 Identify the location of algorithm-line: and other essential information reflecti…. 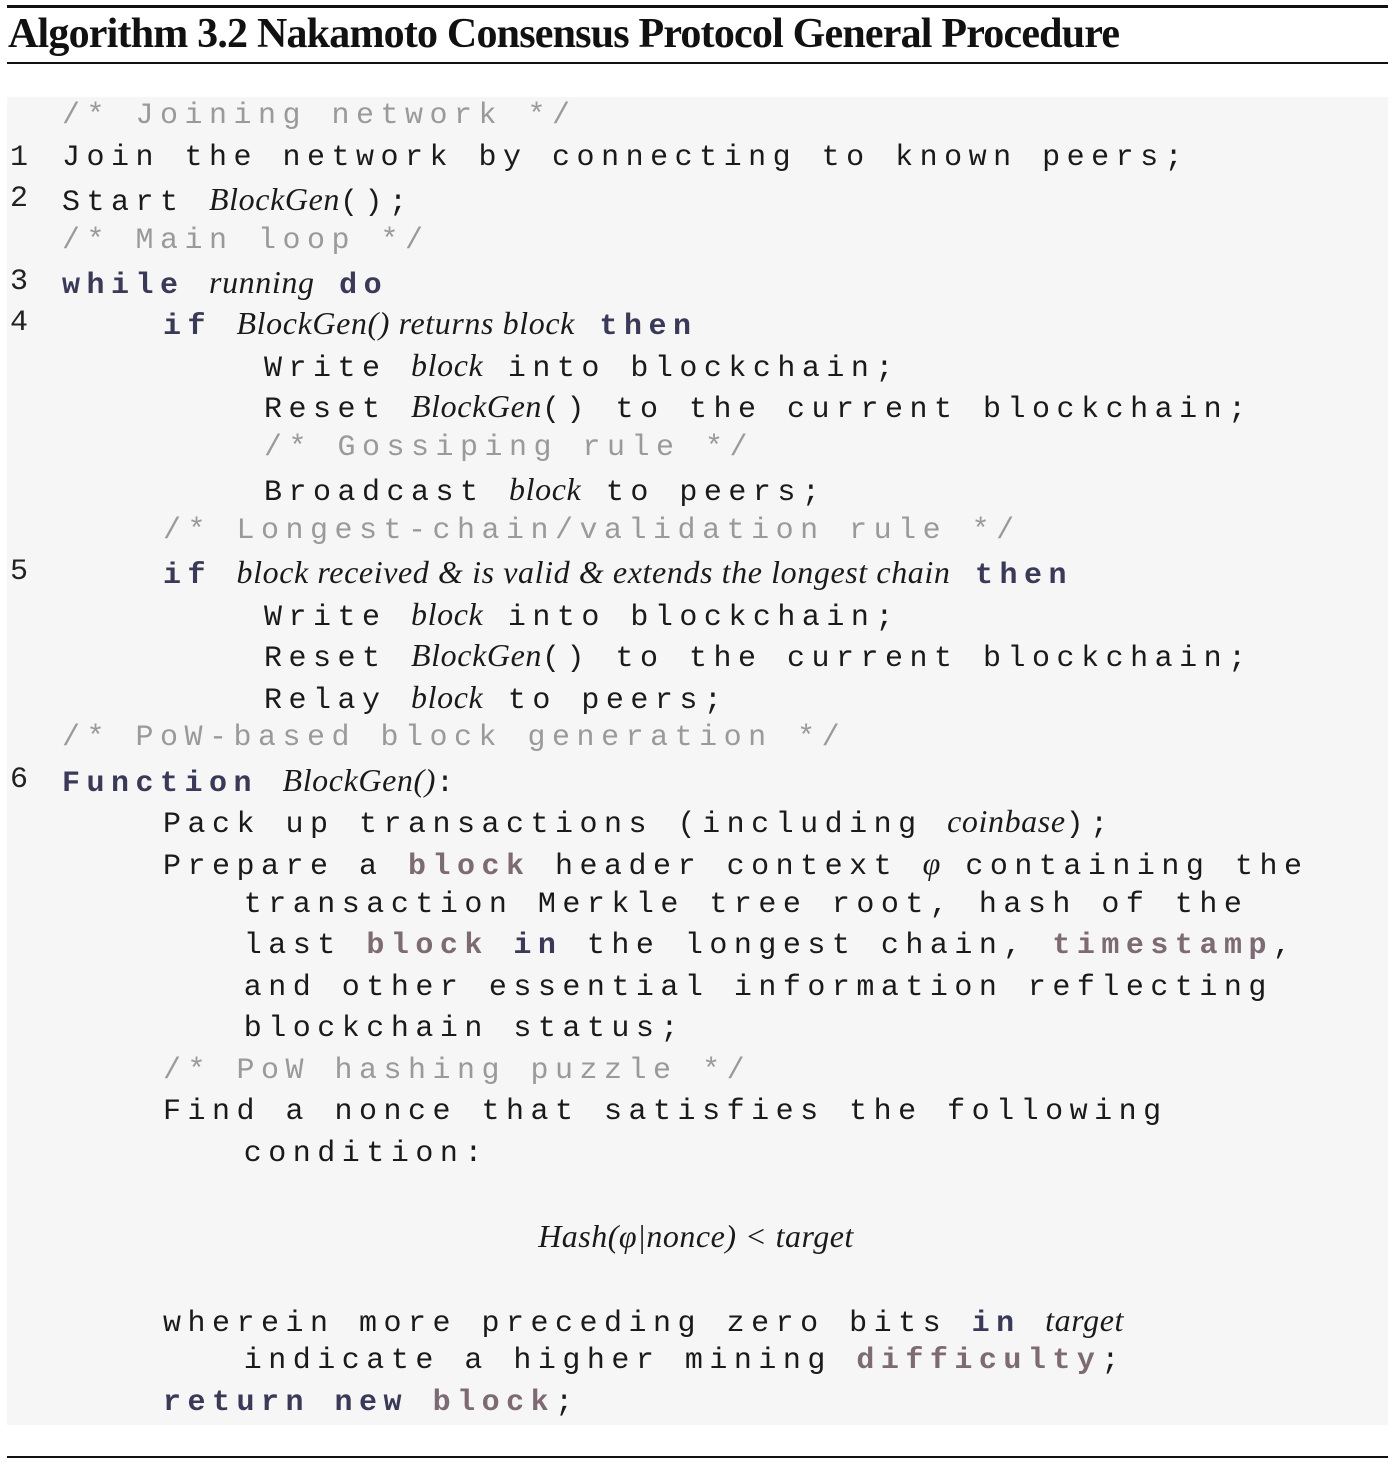
(696, 988).